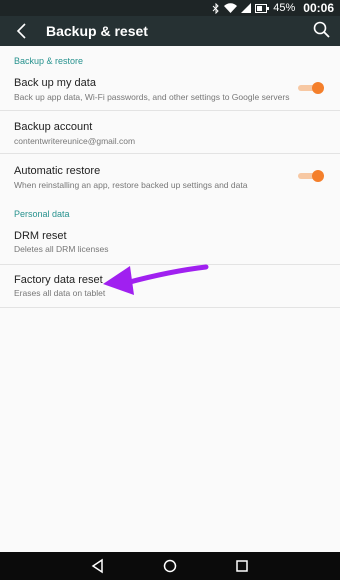 This screenshot has width=340, height=580. What do you see at coordinates (97, 31) in the screenshot?
I see `page-title: Backup & reset` at bounding box center [97, 31].